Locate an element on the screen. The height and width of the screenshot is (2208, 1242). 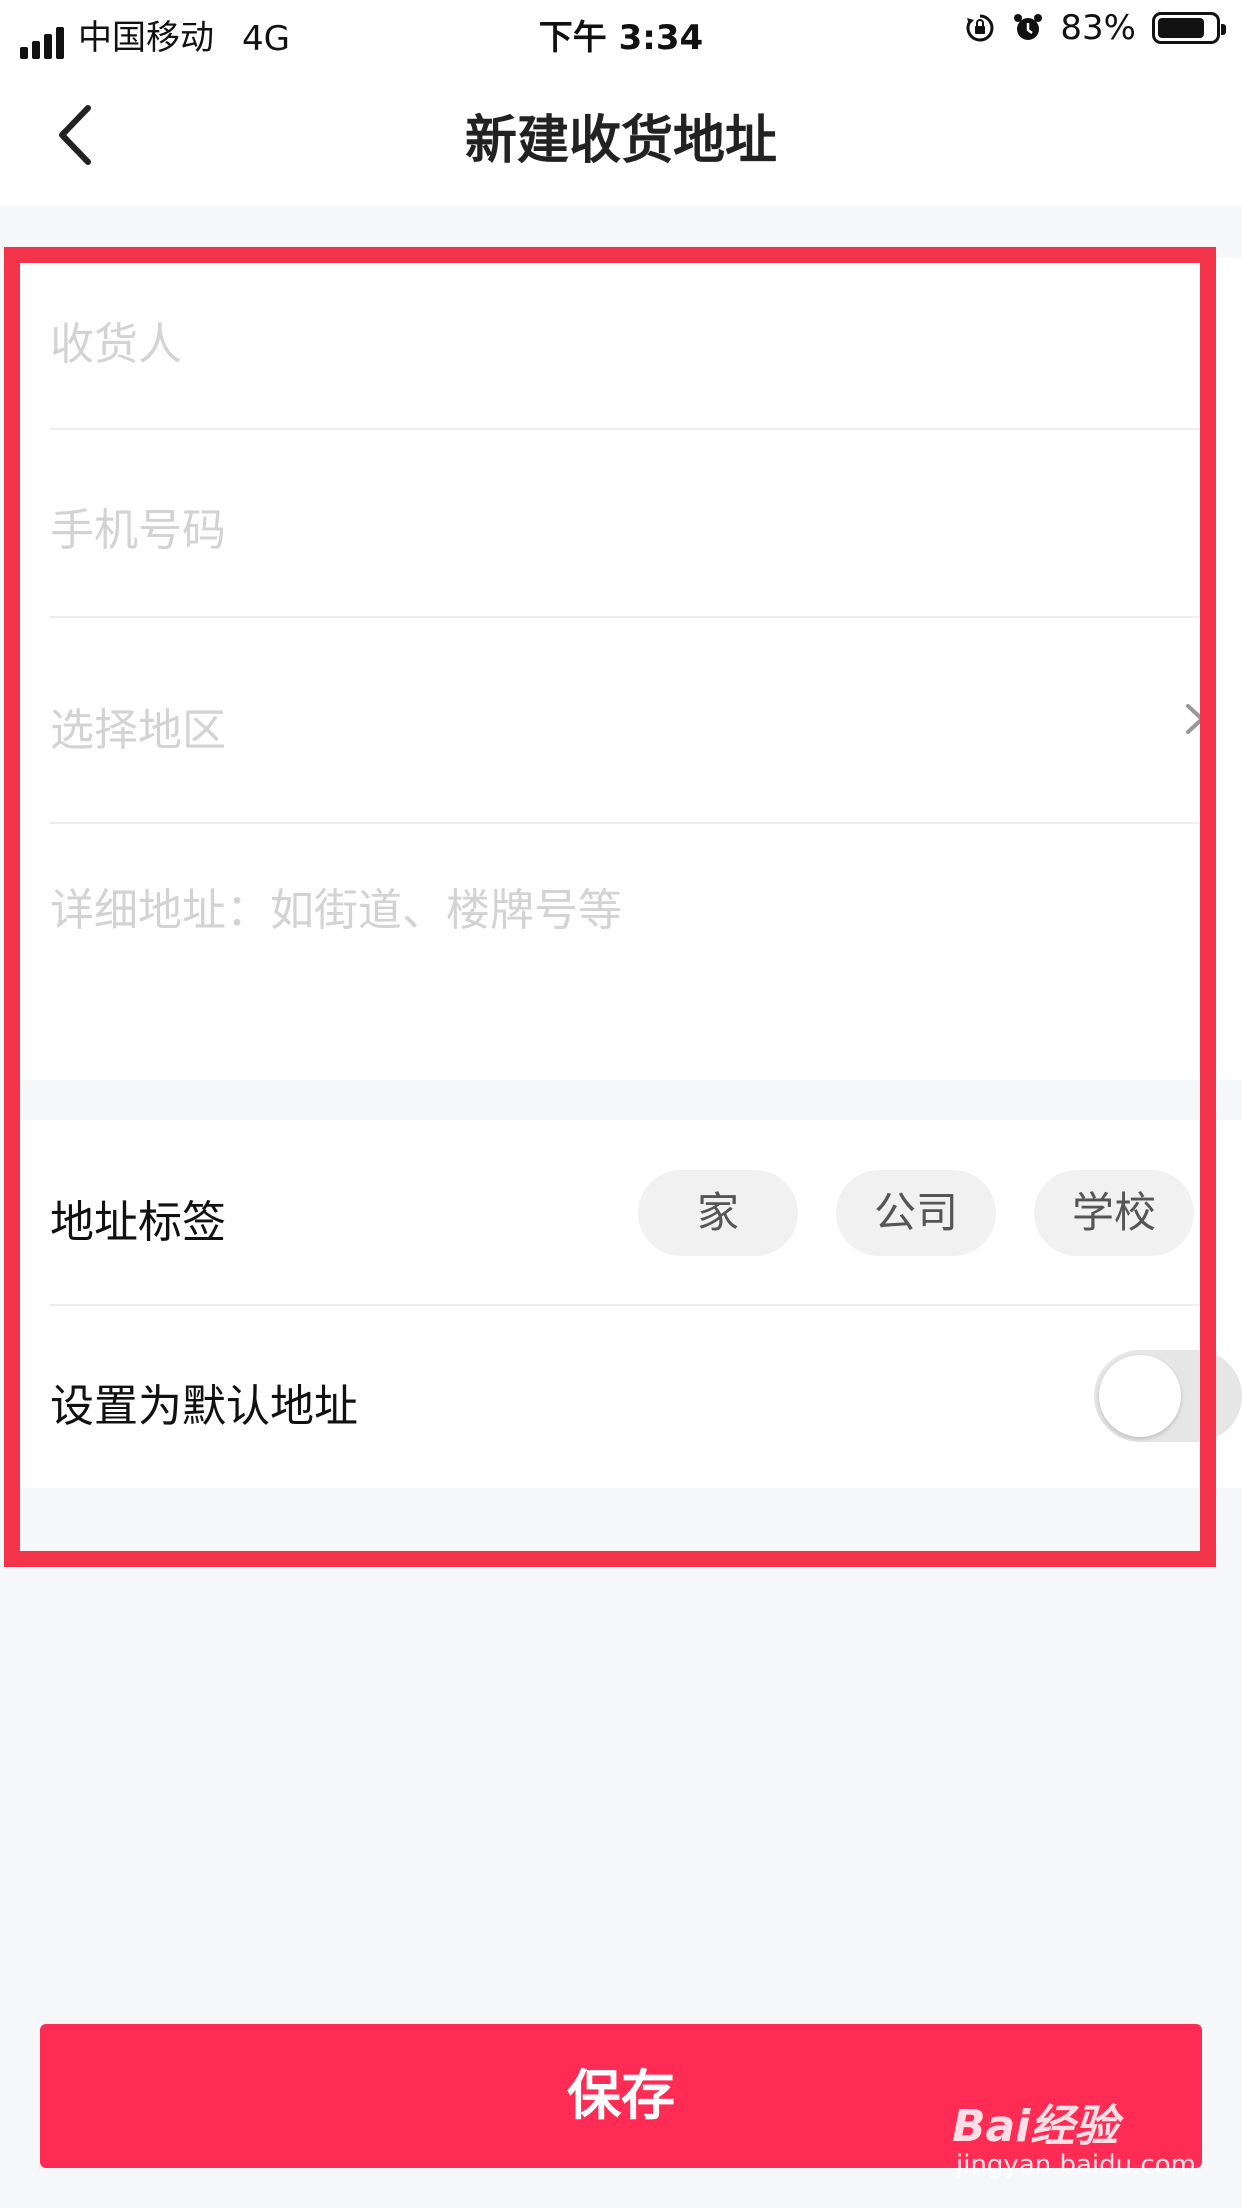
default-address-toggle is located at coordinates (1168, 1396).